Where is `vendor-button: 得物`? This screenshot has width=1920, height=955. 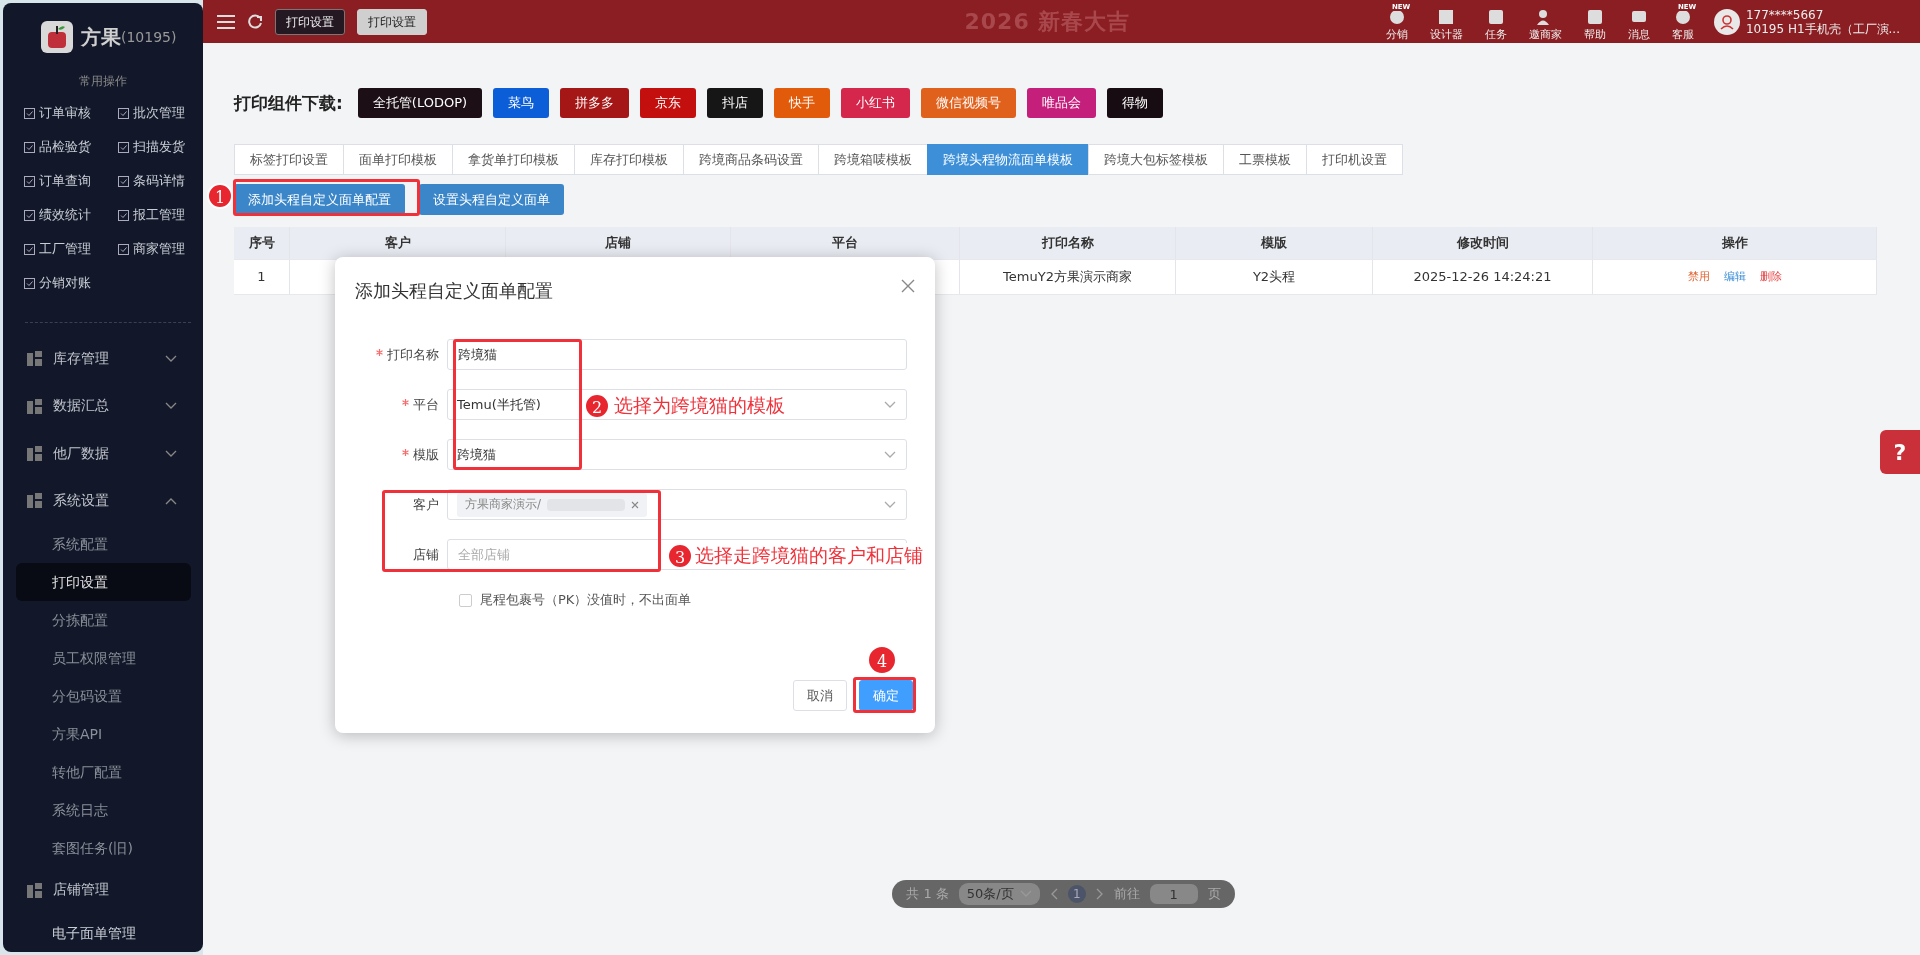 vendor-button: 得物 is located at coordinates (1135, 103).